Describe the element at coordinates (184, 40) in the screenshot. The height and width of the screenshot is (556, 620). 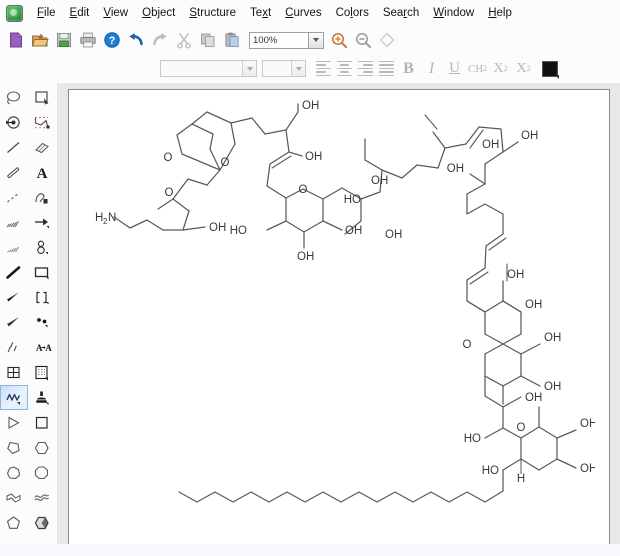
I see `cut-button` at that location.